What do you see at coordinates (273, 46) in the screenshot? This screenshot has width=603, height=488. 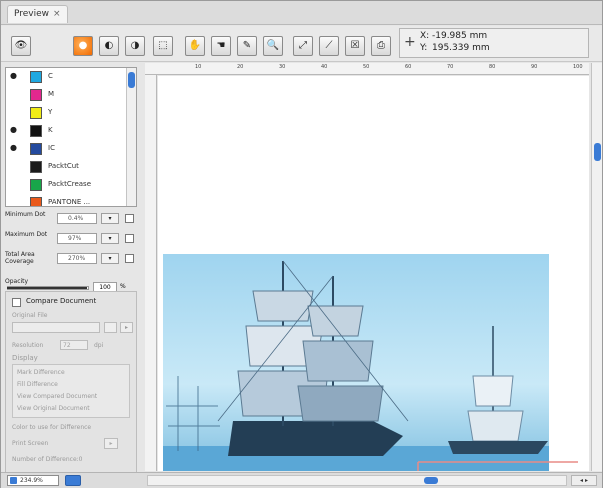 I see `magnify-button: 🔍` at bounding box center [273, 46].